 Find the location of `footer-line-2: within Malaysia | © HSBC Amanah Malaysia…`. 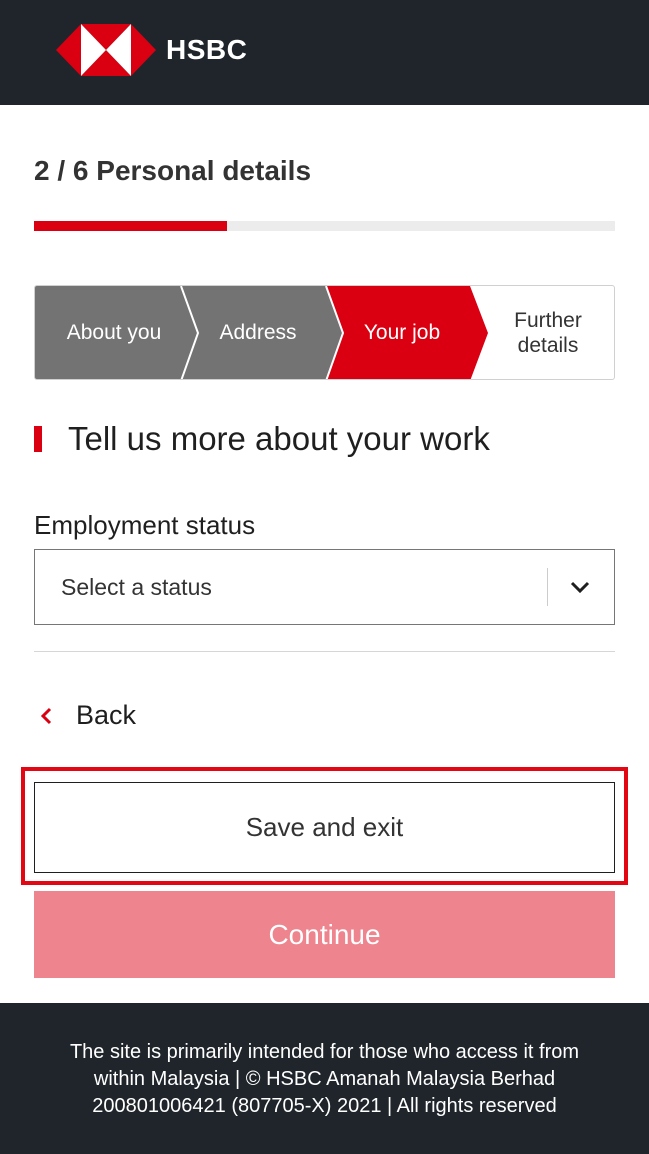

footer-line-2: within Malaysia | © HSBC Amanah Malaysia… is located at coordinates (324, 1079).